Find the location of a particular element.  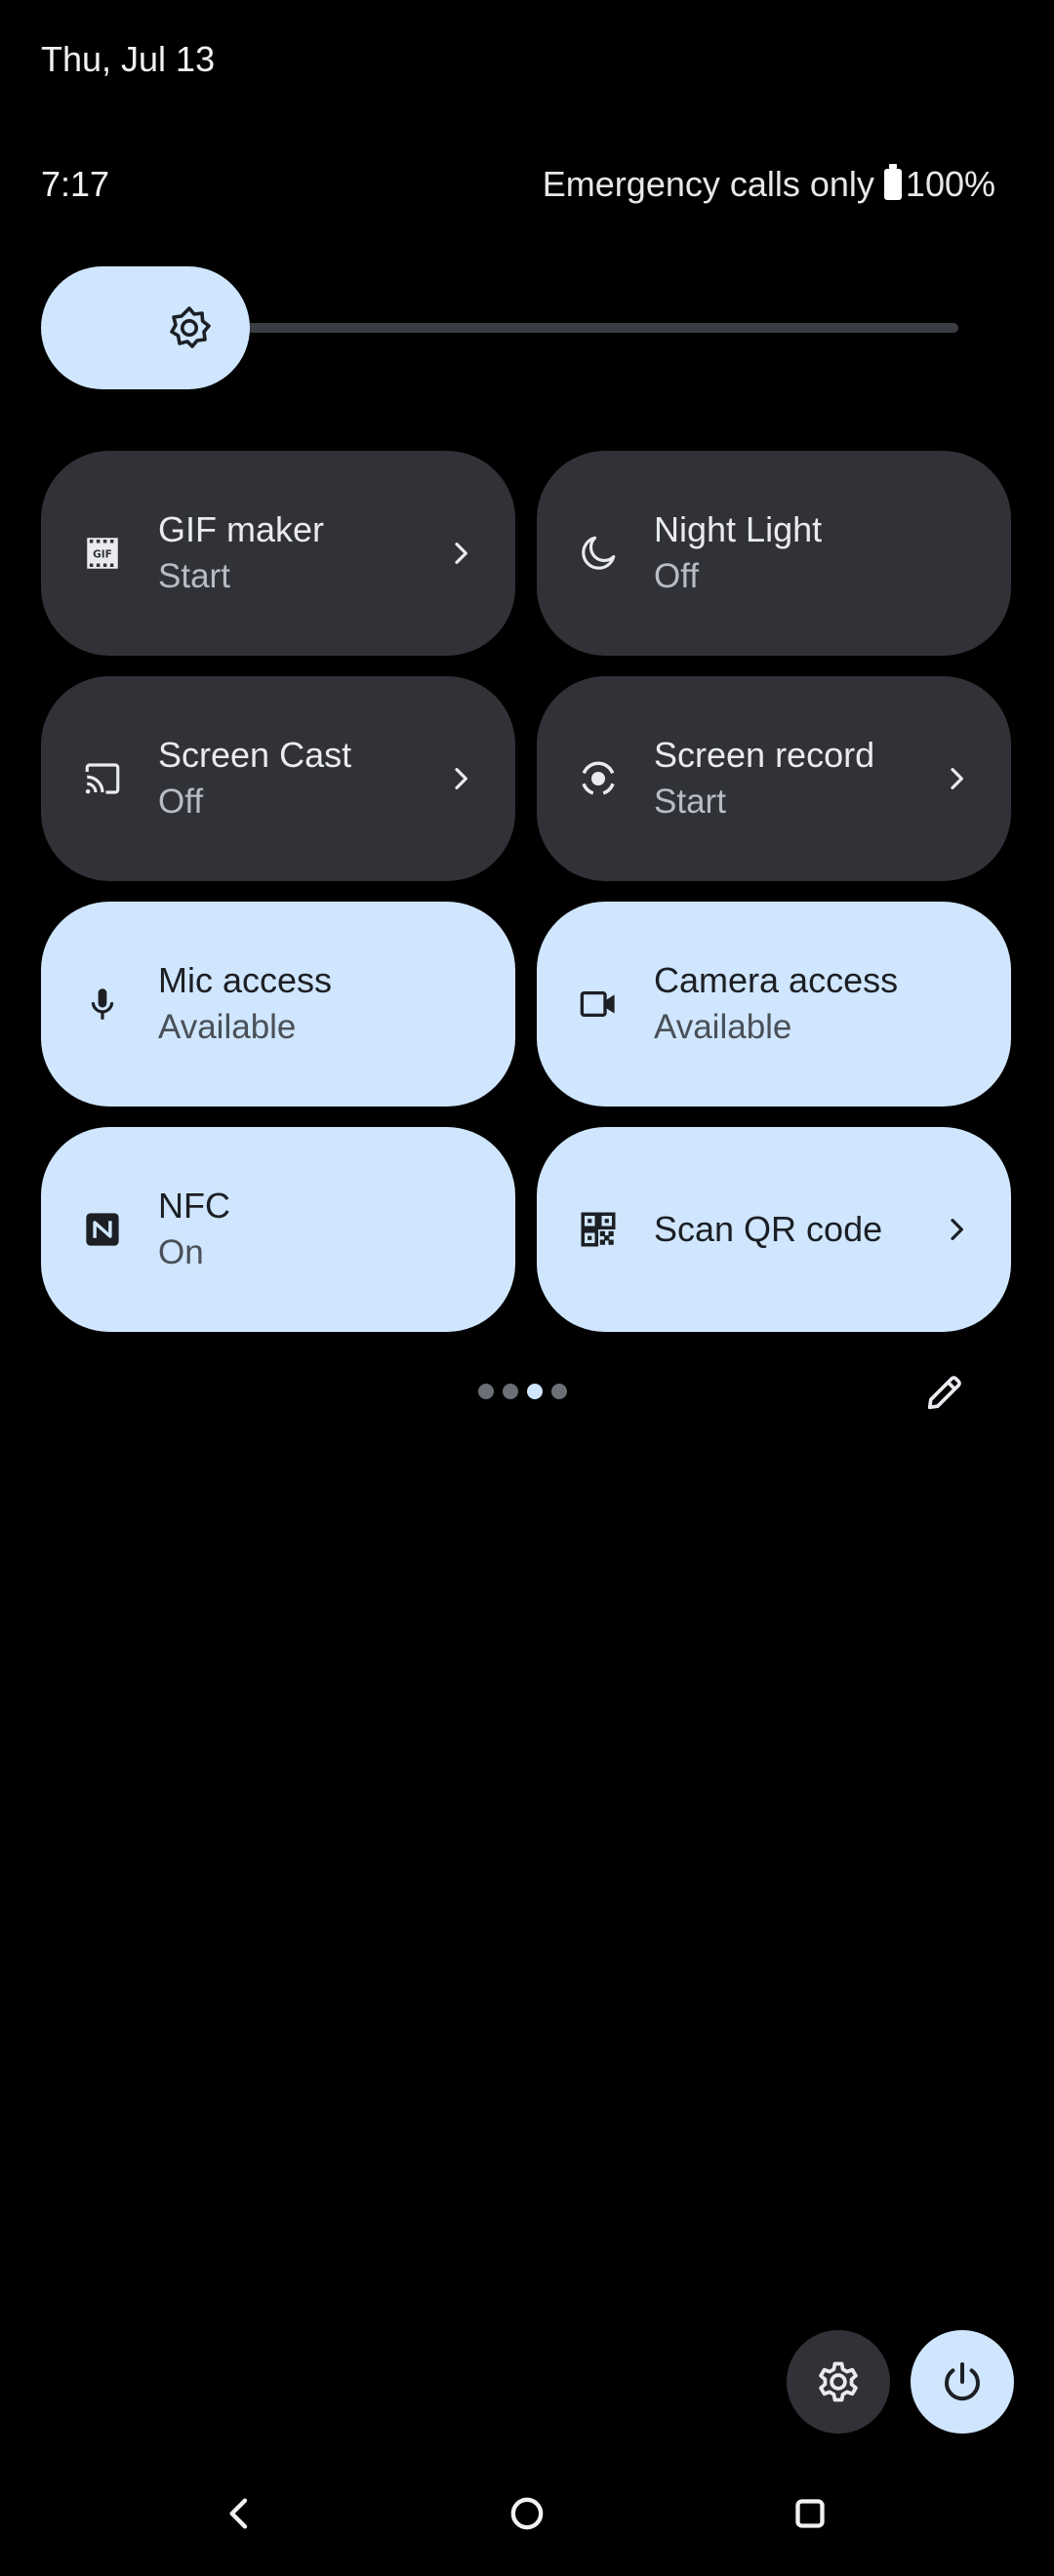

nfc-icon is located at coordinates (103, 1229).